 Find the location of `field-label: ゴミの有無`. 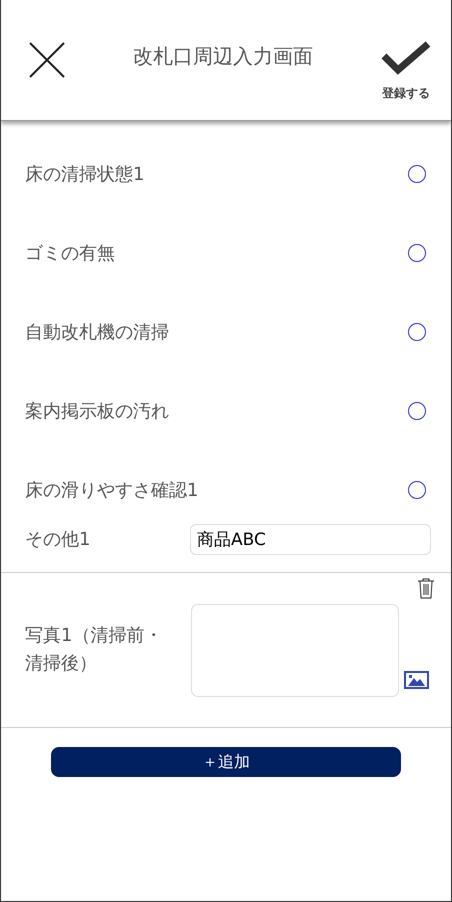

field-label: ゴミの有無 is located at coordinates (70, 253).